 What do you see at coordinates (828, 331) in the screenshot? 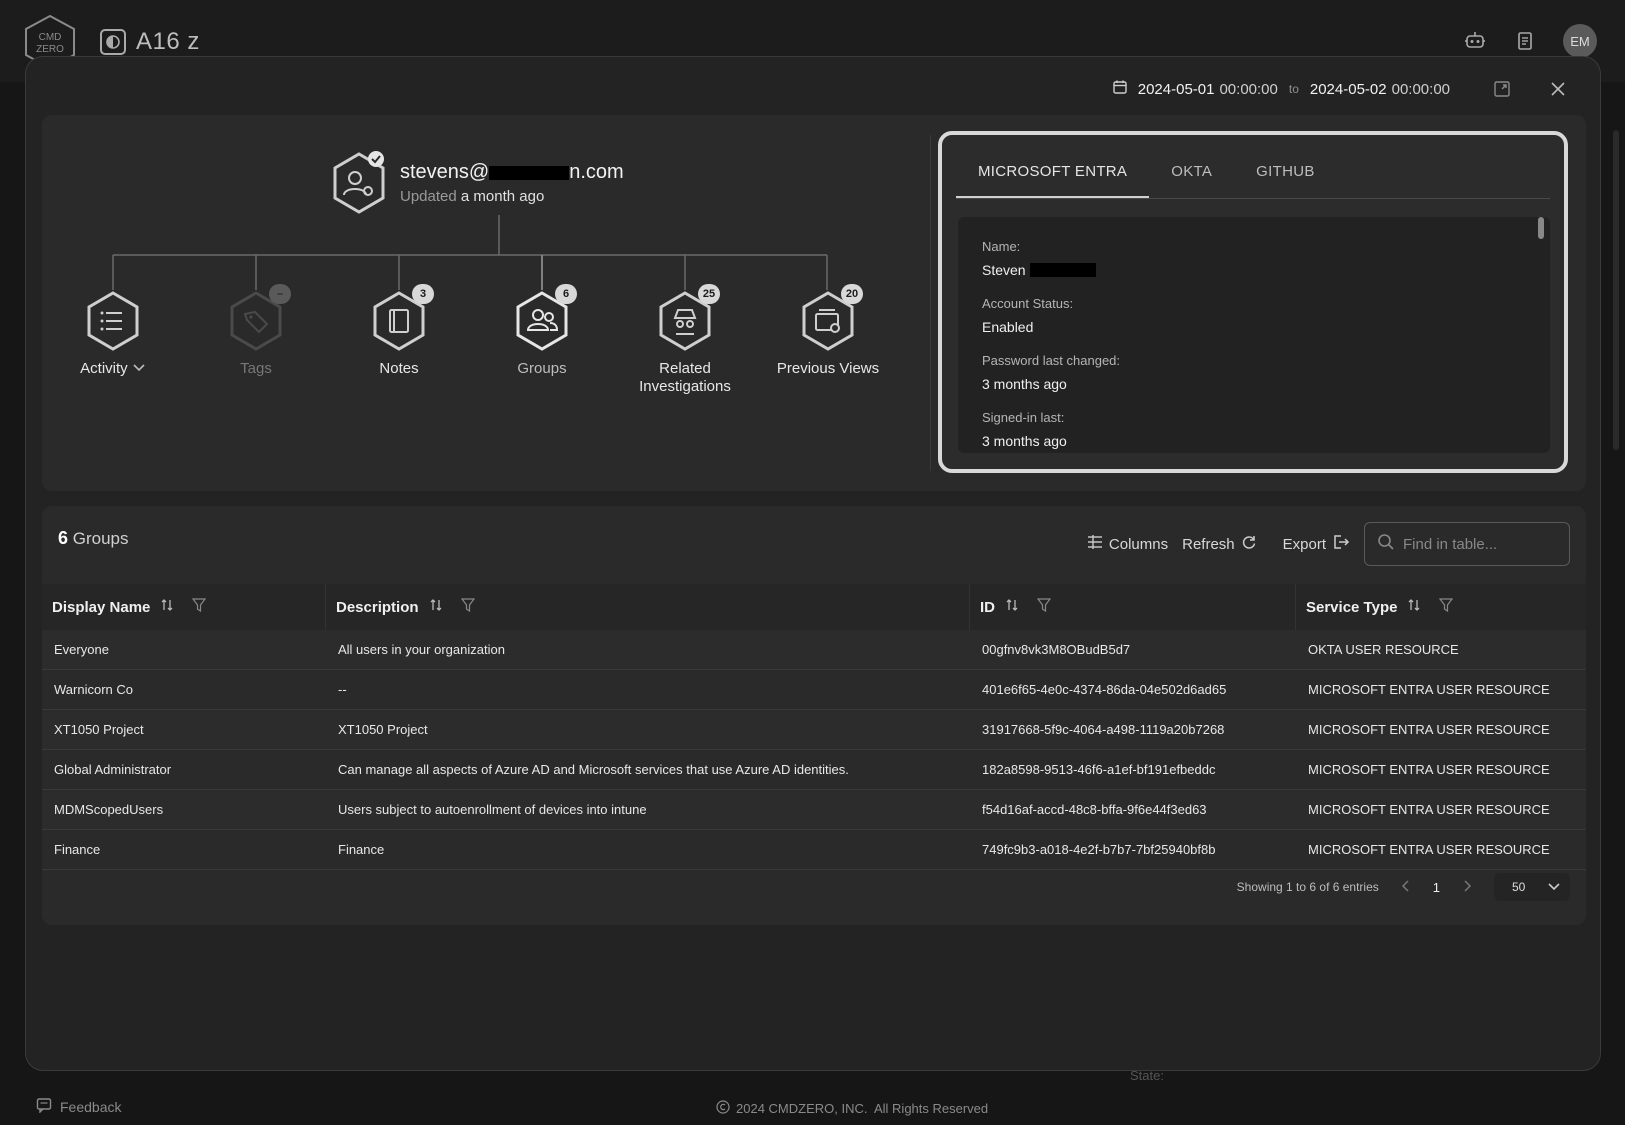
I see `node-previous-views: 20 Previous Views` at bounding box center [828, 331].